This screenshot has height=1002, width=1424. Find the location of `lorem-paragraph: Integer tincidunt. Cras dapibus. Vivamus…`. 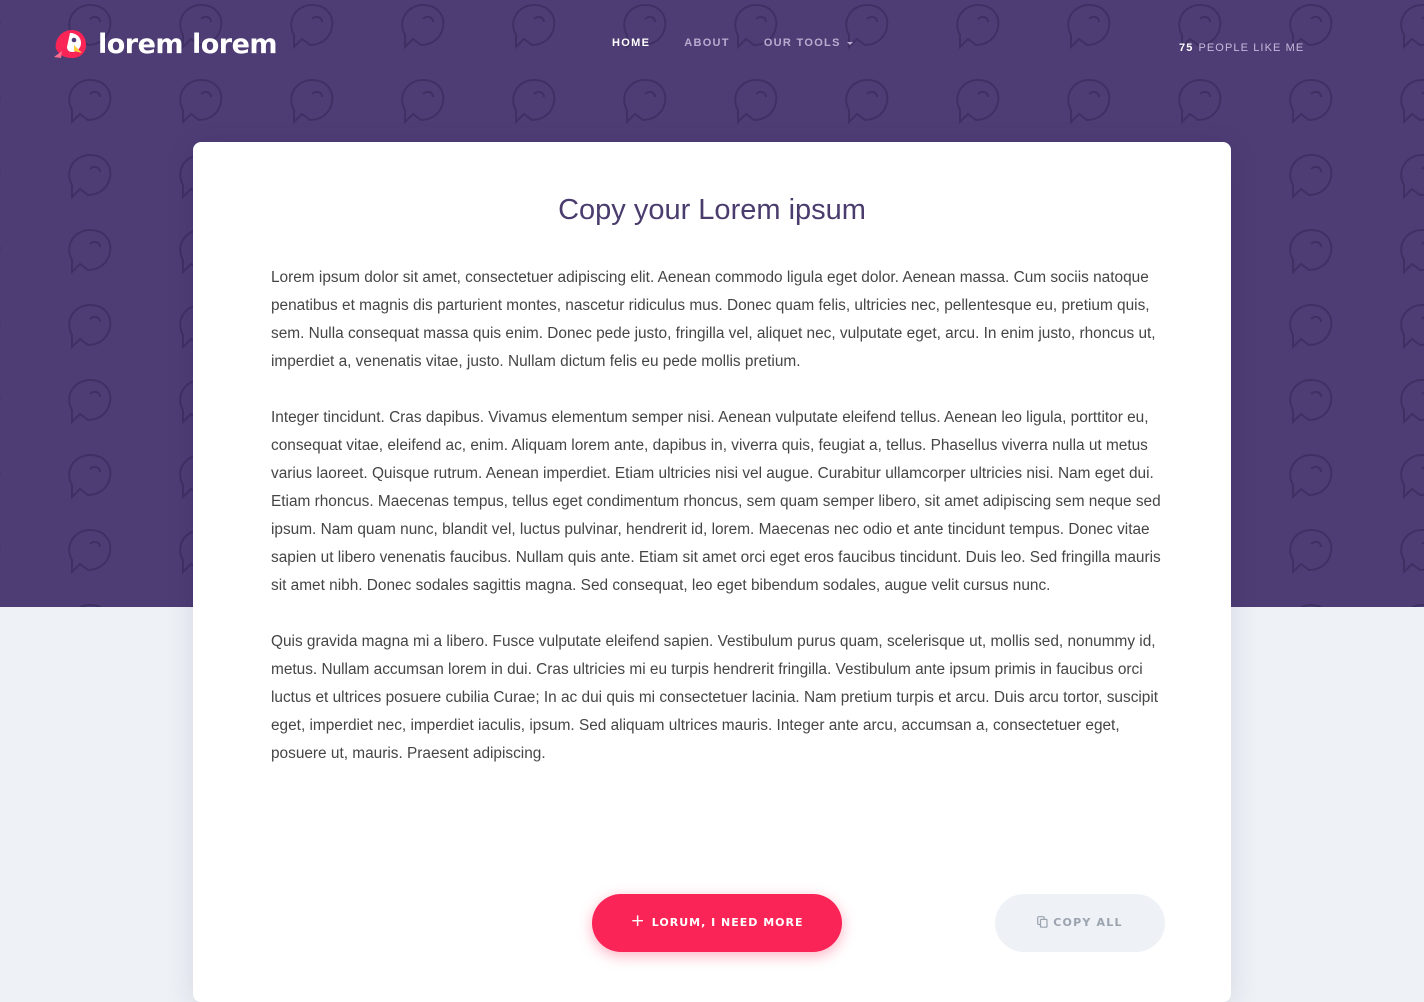

lorem-paragraph: Integer tincidunt. Cras dapibus. Vivamus… is located at coordinates (716, 501).